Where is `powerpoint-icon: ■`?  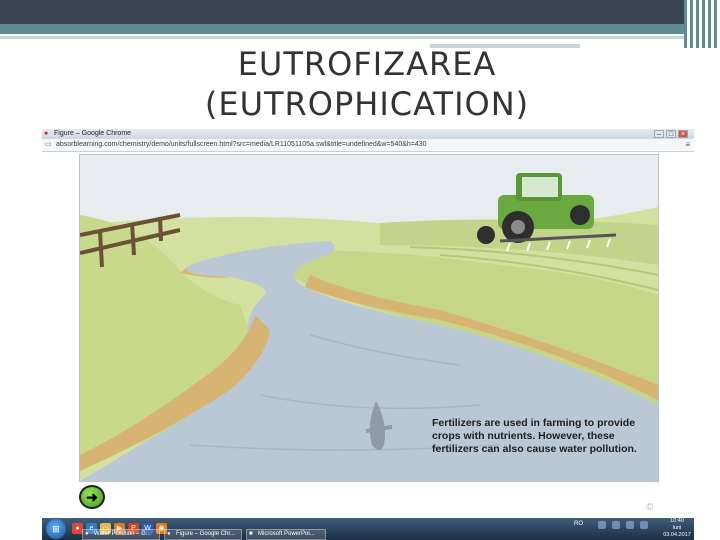
powerpoint-icon: ■ is located at coordinates (251, 534).